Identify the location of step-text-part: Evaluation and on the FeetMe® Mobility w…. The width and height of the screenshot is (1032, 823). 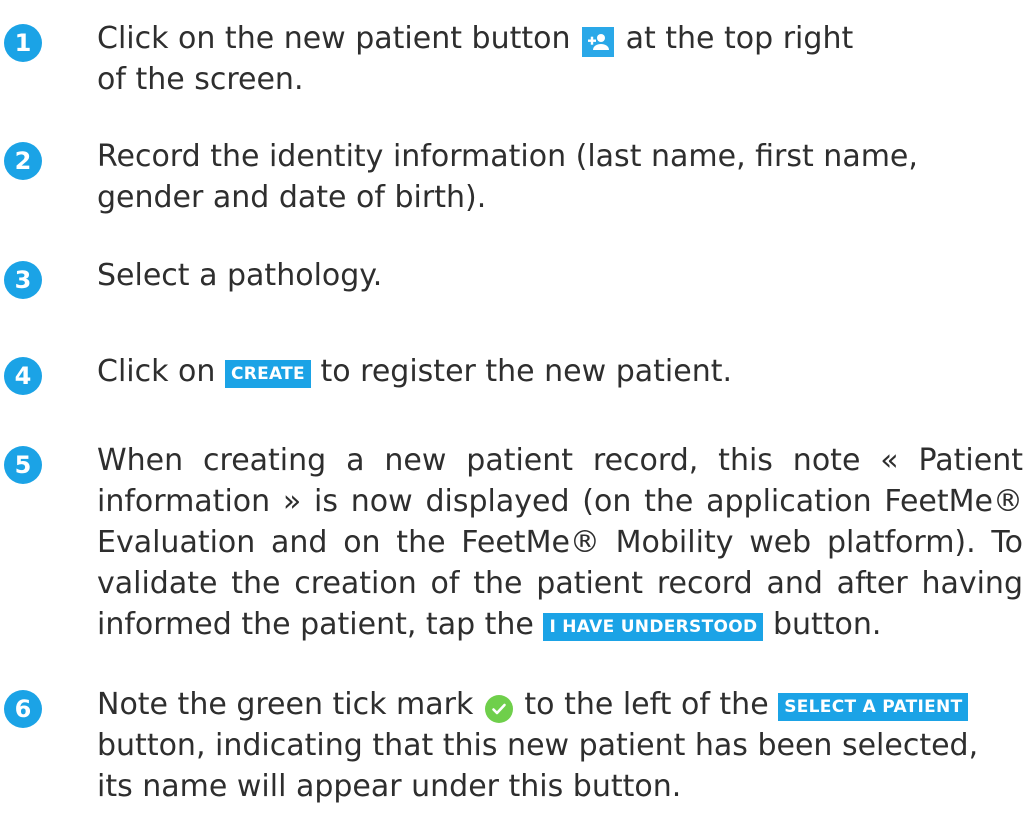
(560, 542).